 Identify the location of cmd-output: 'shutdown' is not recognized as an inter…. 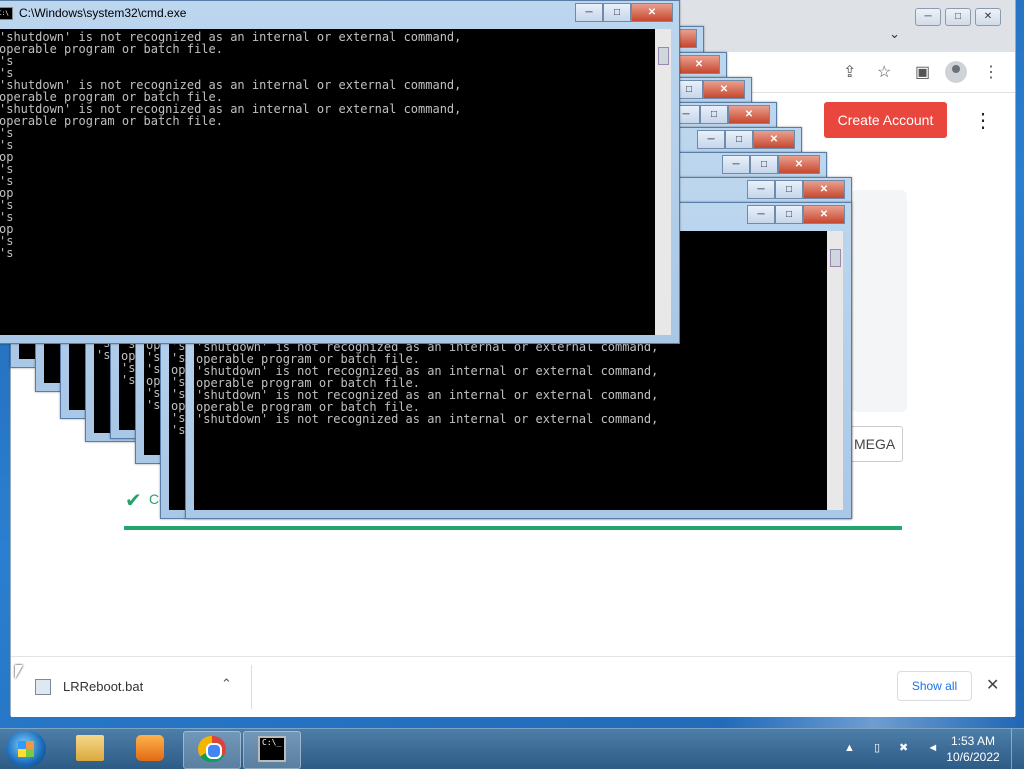
(231, 145).